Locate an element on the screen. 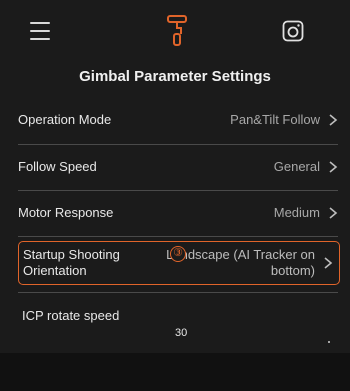 This screenshot has width=350, height=391. setting-value: General is located at coordinates (296, 166).